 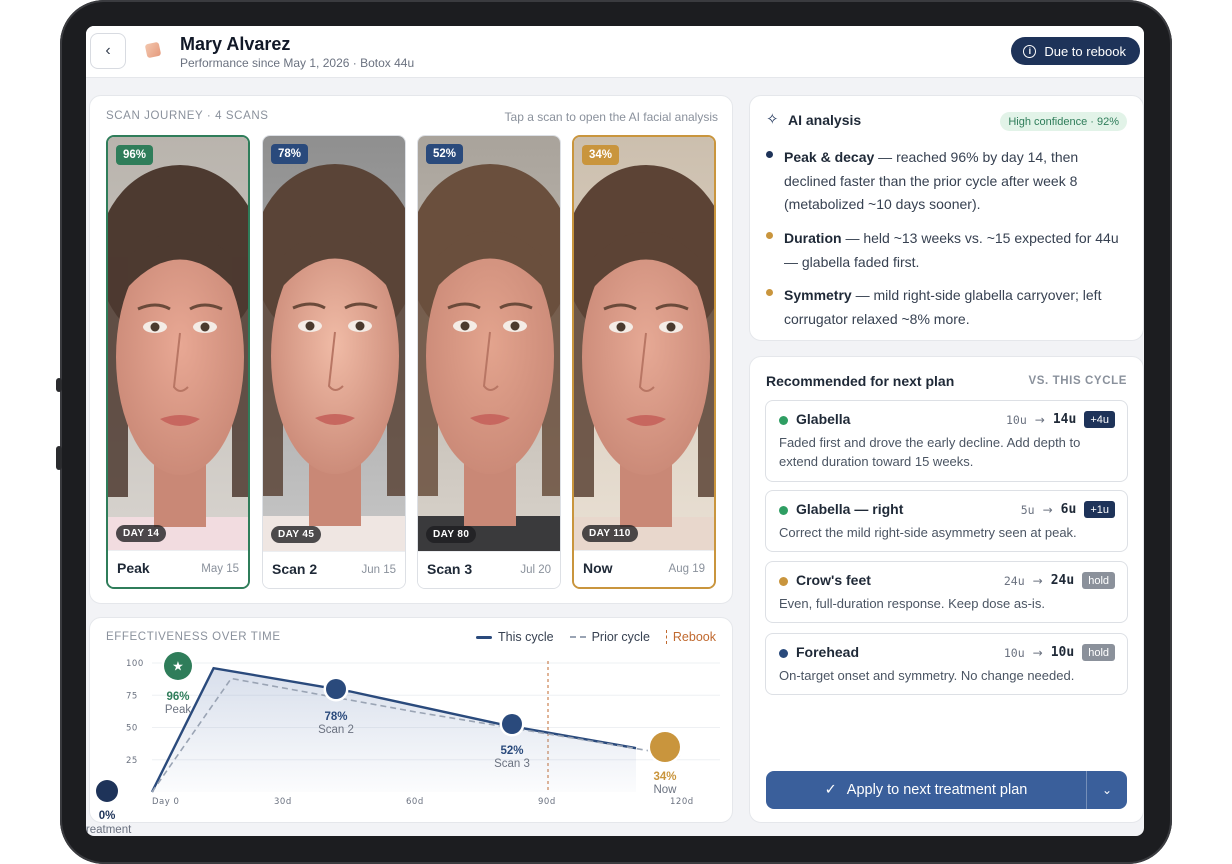 What do you see at coordinates (135, 155) in the screenshot?
I see `effectiveness-badge: 96%` at bounding box center [135, 155].